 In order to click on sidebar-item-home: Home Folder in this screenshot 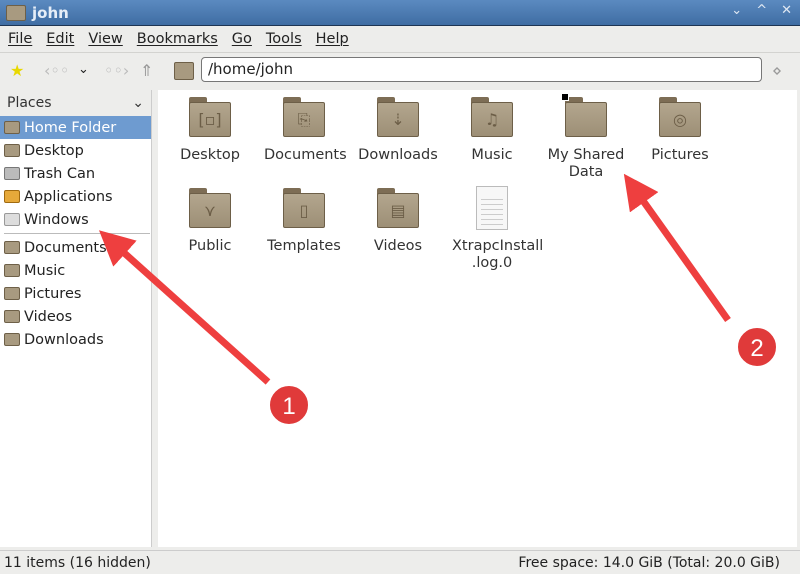, I will do `click(75, 127)`.